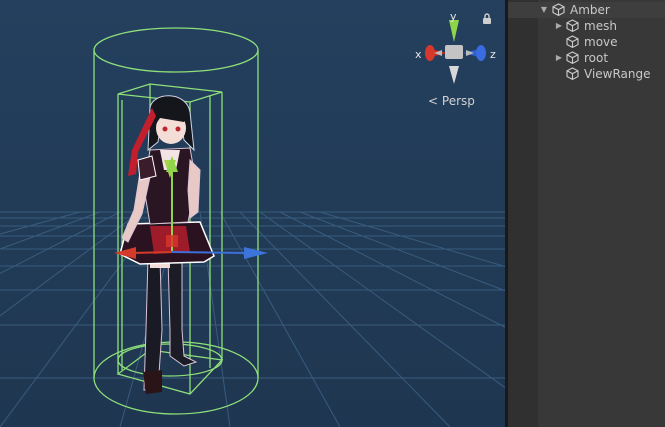 The height and width of the screenshot is (427, 665). I want to click on hierarchy-item-amber: ▼ Amber, so click(586, 10).